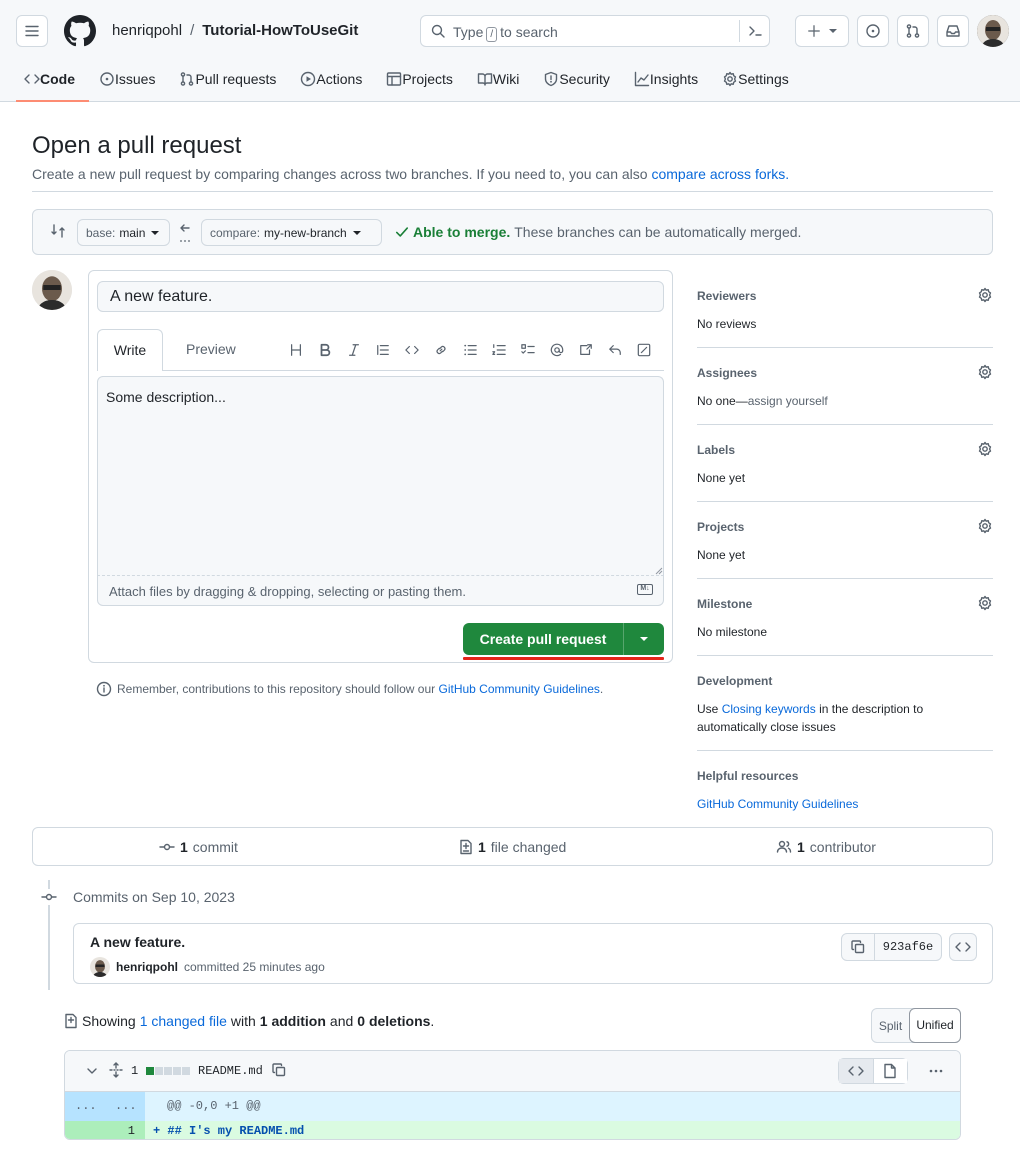 This screenshot has width=1020, height=1159. Describe the element at coordinates (147, 30) in the screenshot. I see `owner-link: henriqpohl` at that location.